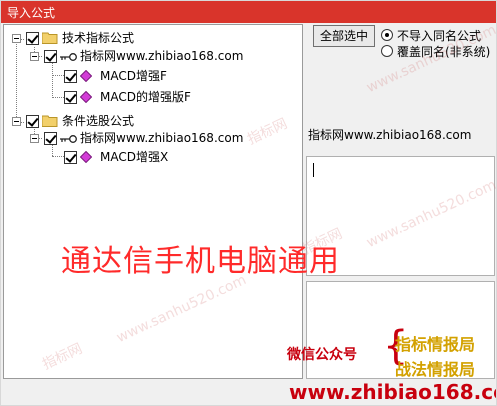  Describe the element at coordinates (133, 76) in the screenshot. I see `formula-label: MACD增强F` at that location.